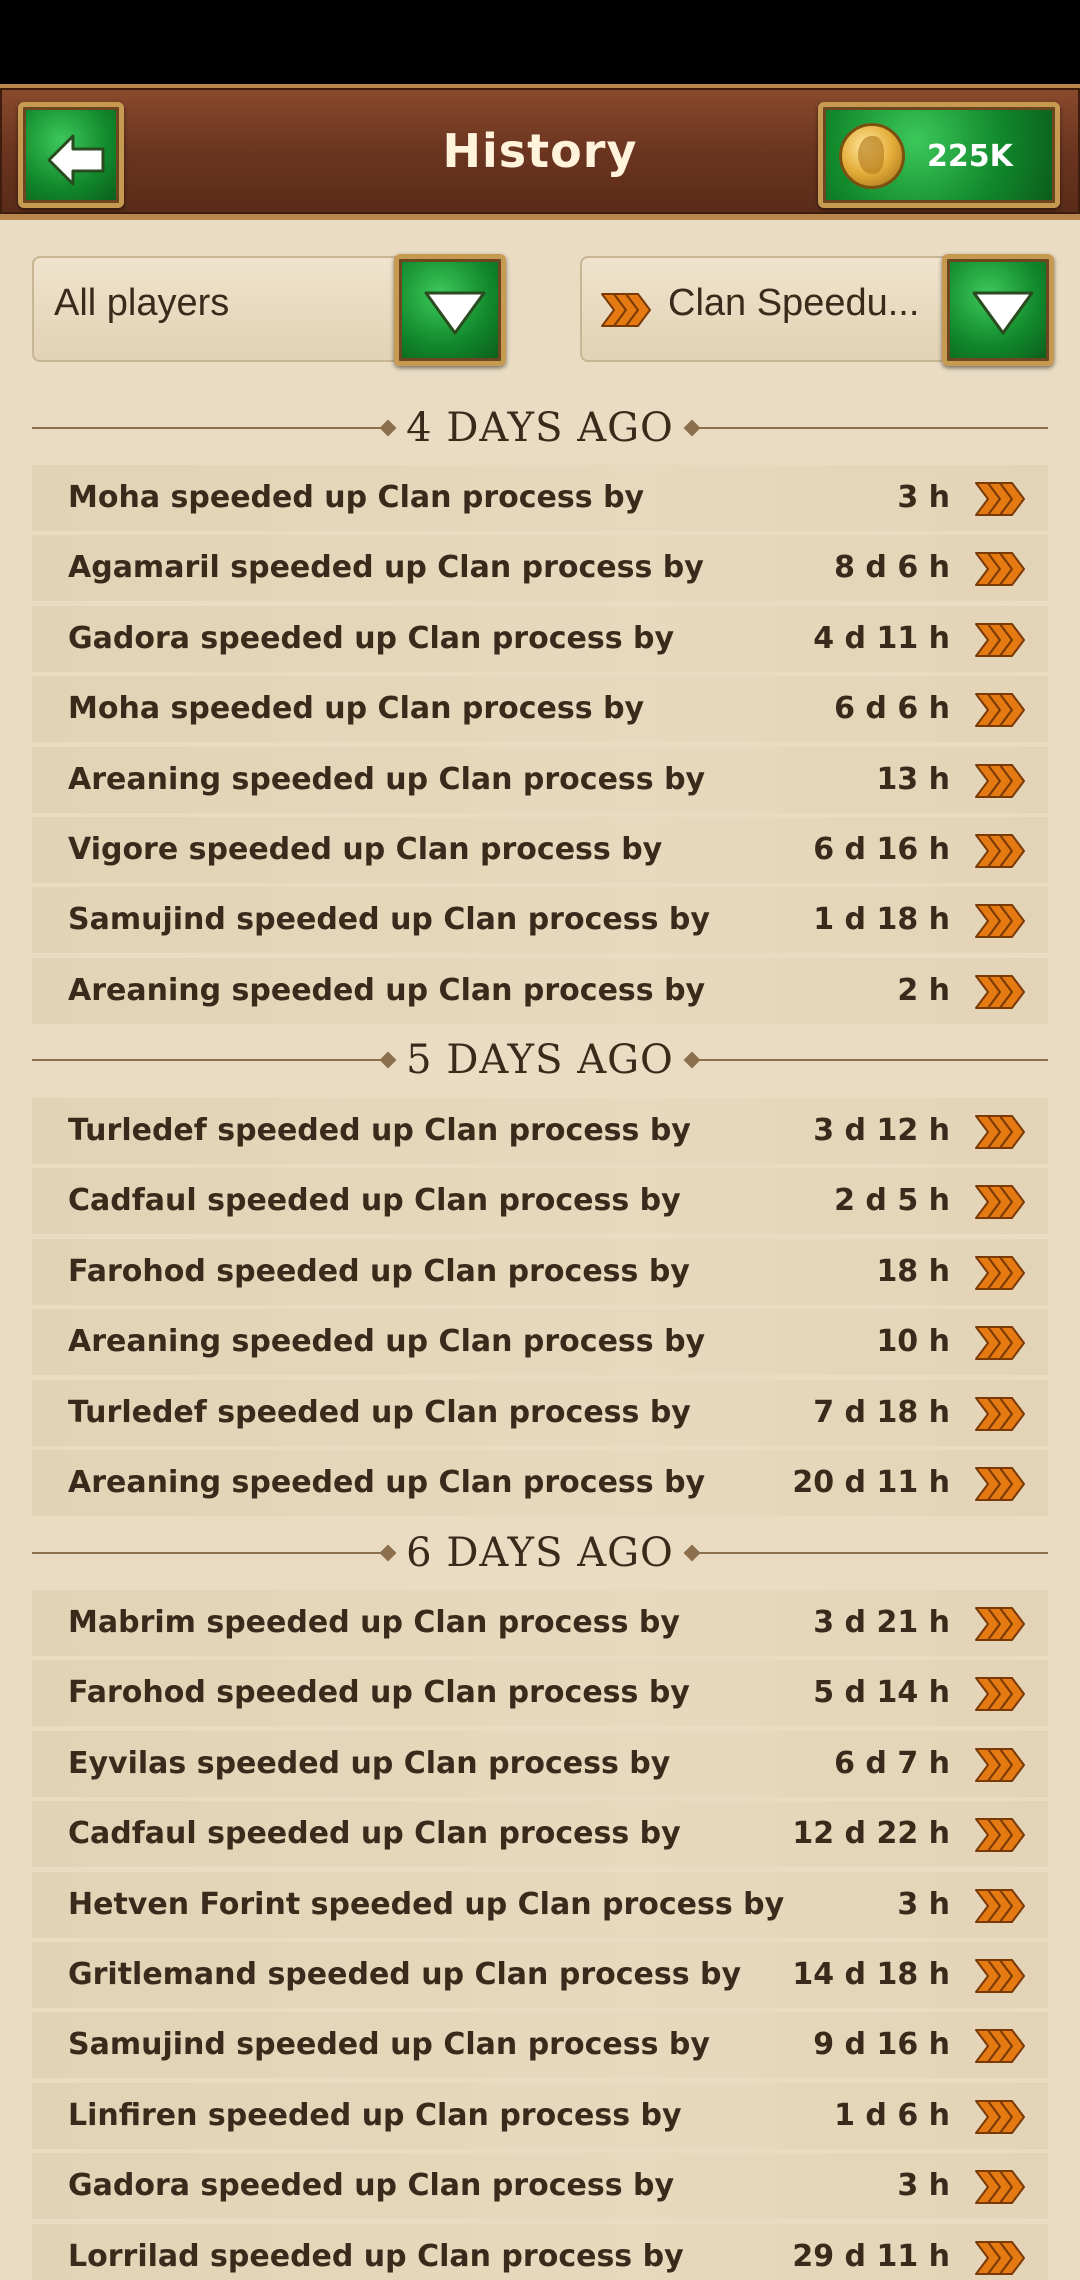 The width and height of the screenshot is (1080, 2280). Describe the element at coordinates (892, 1763) in the screenshot. I see `history-row-duration: 6 d 7 h` at that location.